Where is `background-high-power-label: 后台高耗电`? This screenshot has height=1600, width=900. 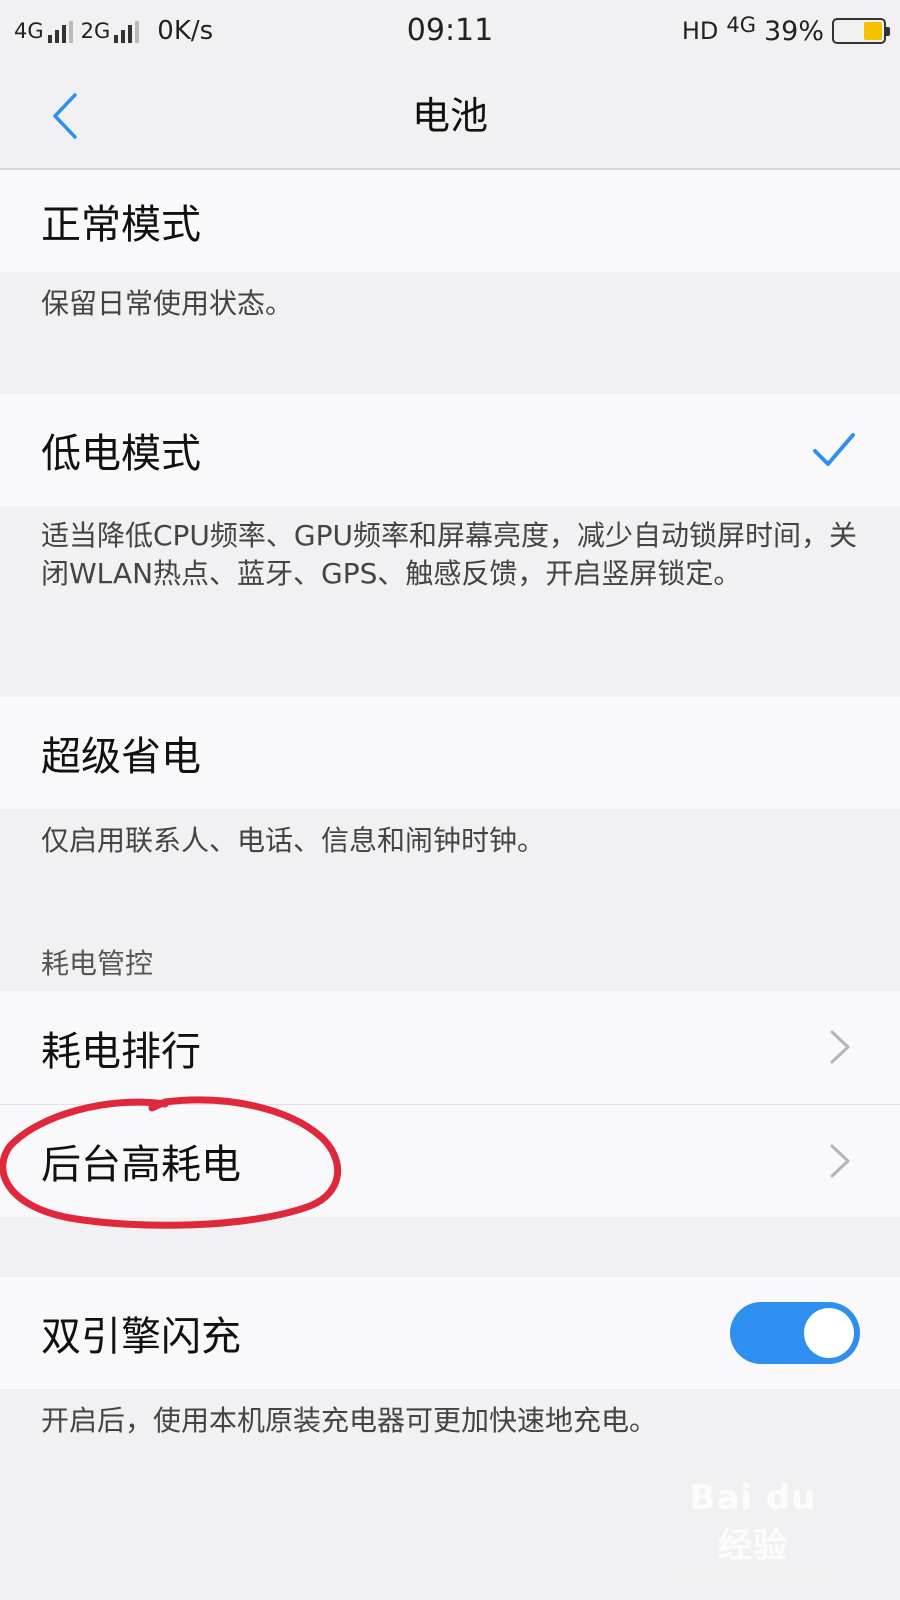 background-high-power-label: 后台高耗电 is located at coordinates (141, 1165).